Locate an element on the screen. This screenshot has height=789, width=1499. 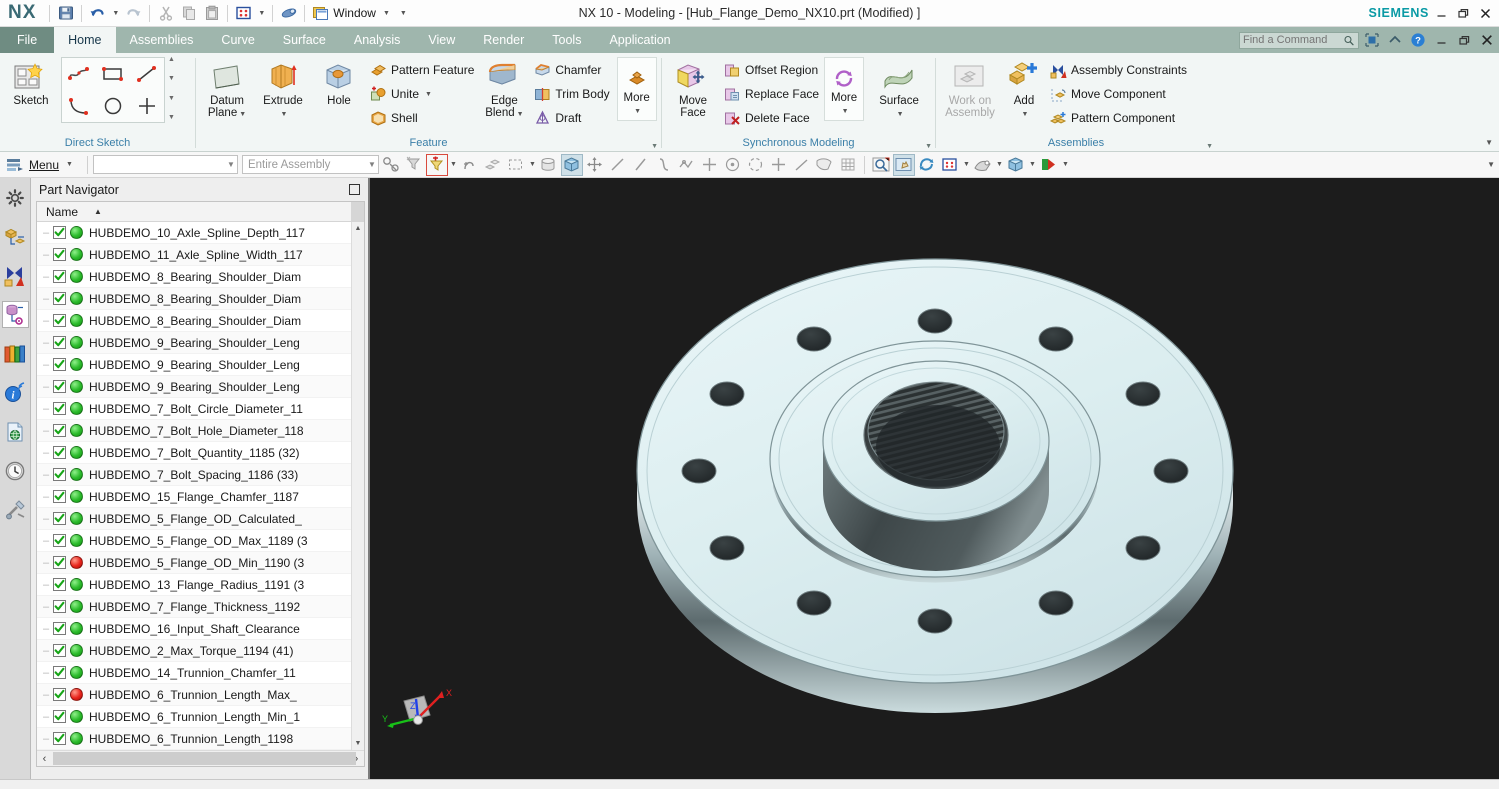
tree-horizontal-scrollbar: ‹ › is located at coordinates (200, 758).